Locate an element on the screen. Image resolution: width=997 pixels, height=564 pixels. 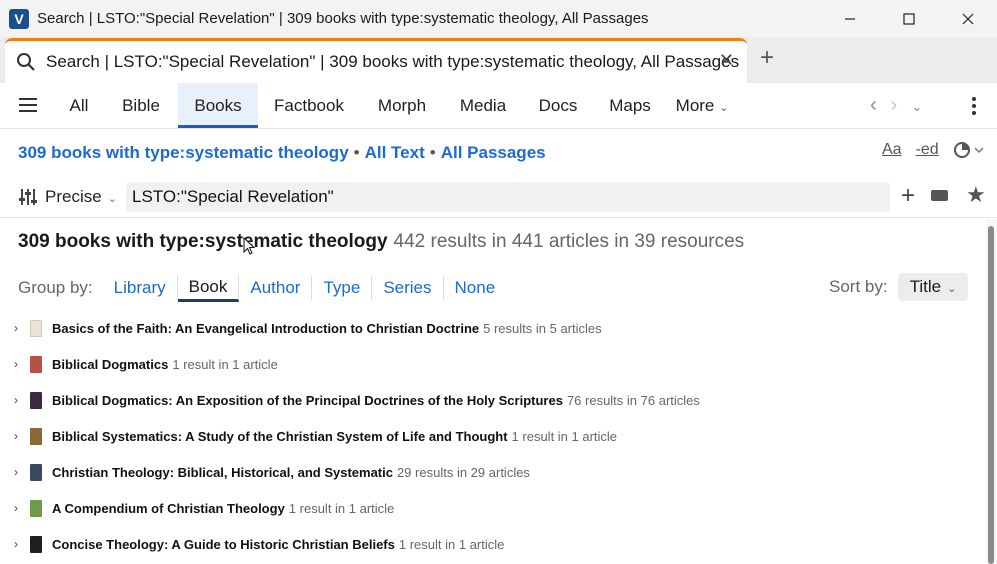
results-scrollbar-thumb is located at coordinates (991, 395).